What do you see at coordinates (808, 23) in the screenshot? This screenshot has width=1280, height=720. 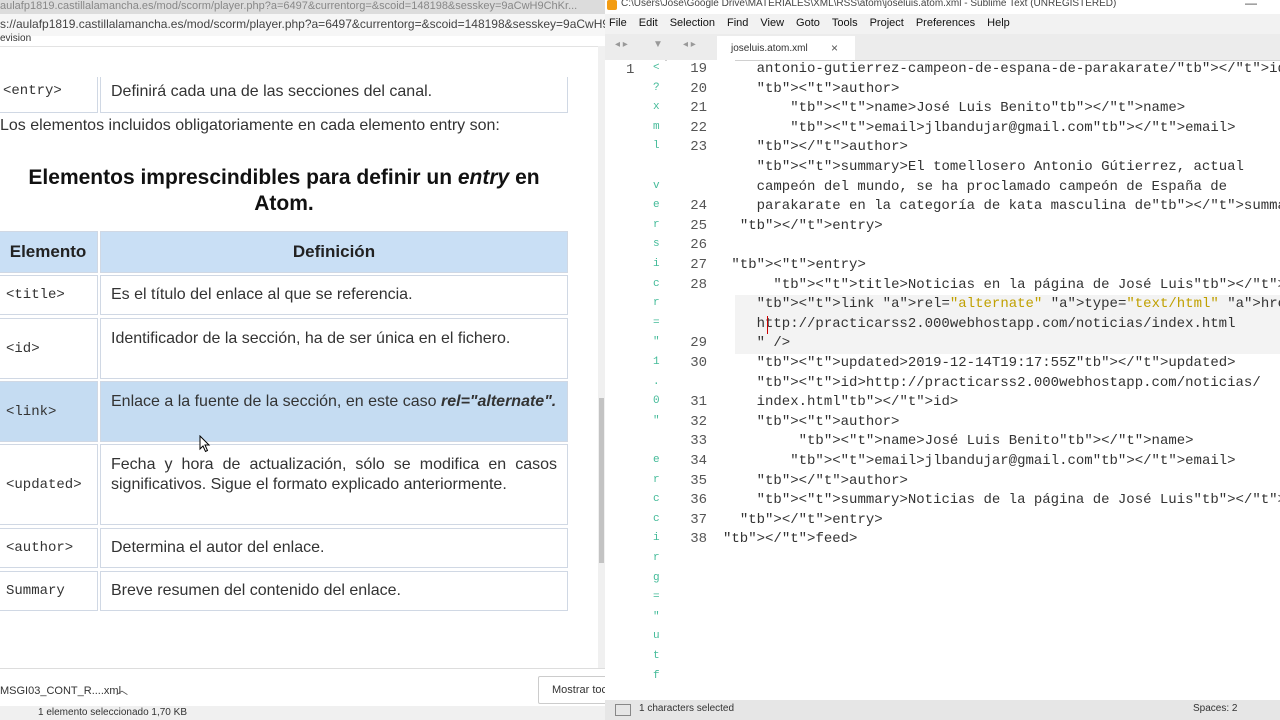 I see `menu-goto: Goto` at bounding box center [808, 23].